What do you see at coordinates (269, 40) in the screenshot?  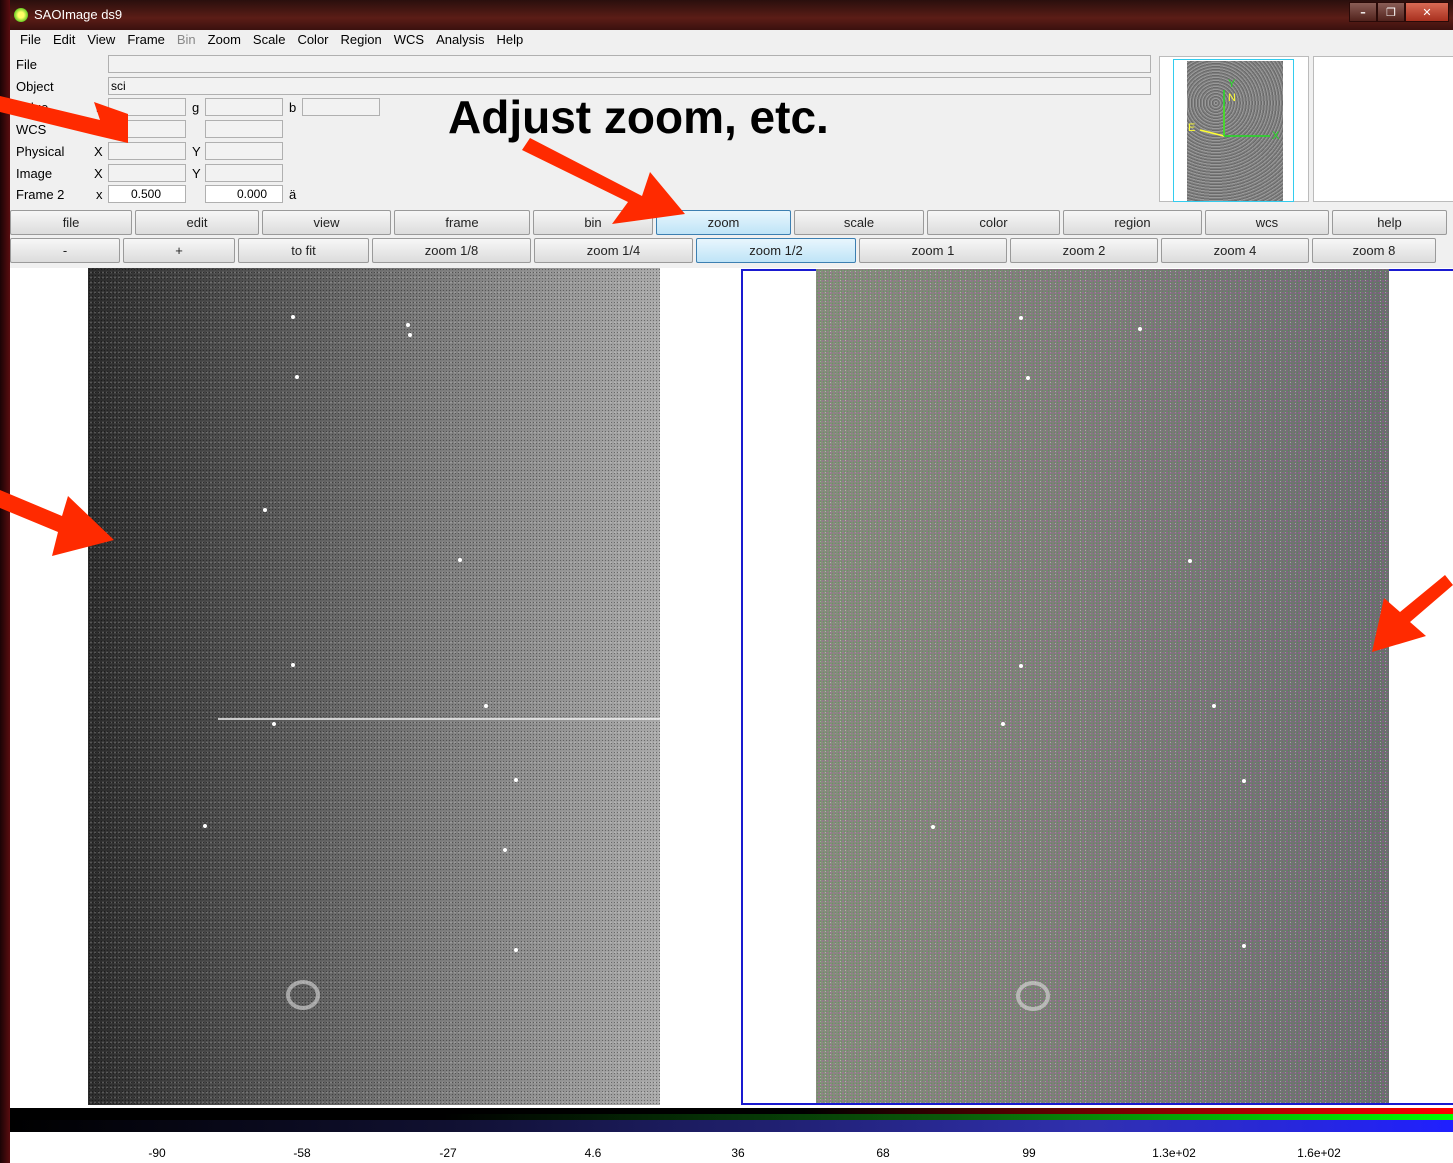 I see `menu-scale: Scale` at bounding box center [269, 40].